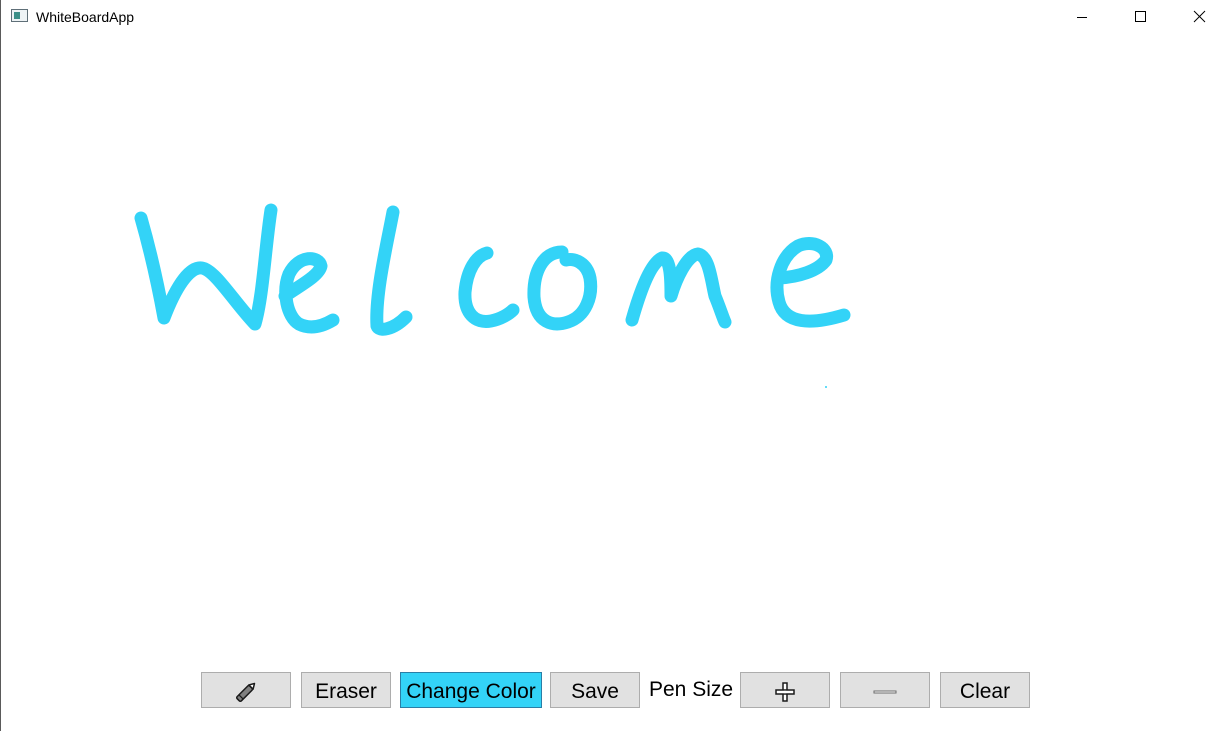 This screenshot has height=731, width=1227. I want to click on ink-stroke-c, so click(489, 287).